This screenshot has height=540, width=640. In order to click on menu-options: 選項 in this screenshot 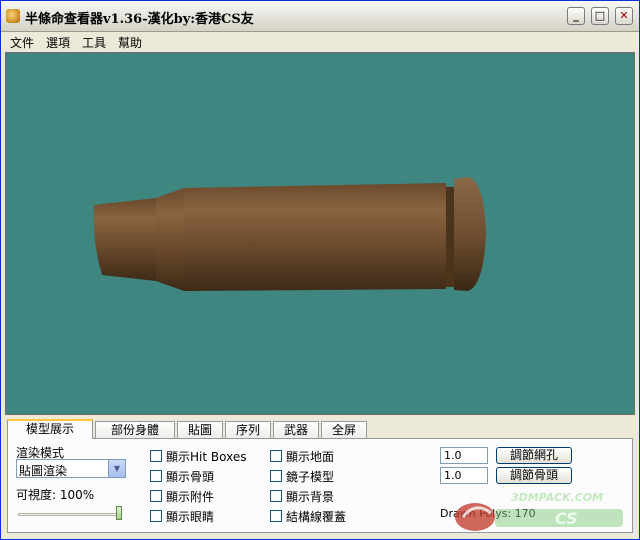, I will do `click(58, 42)`.